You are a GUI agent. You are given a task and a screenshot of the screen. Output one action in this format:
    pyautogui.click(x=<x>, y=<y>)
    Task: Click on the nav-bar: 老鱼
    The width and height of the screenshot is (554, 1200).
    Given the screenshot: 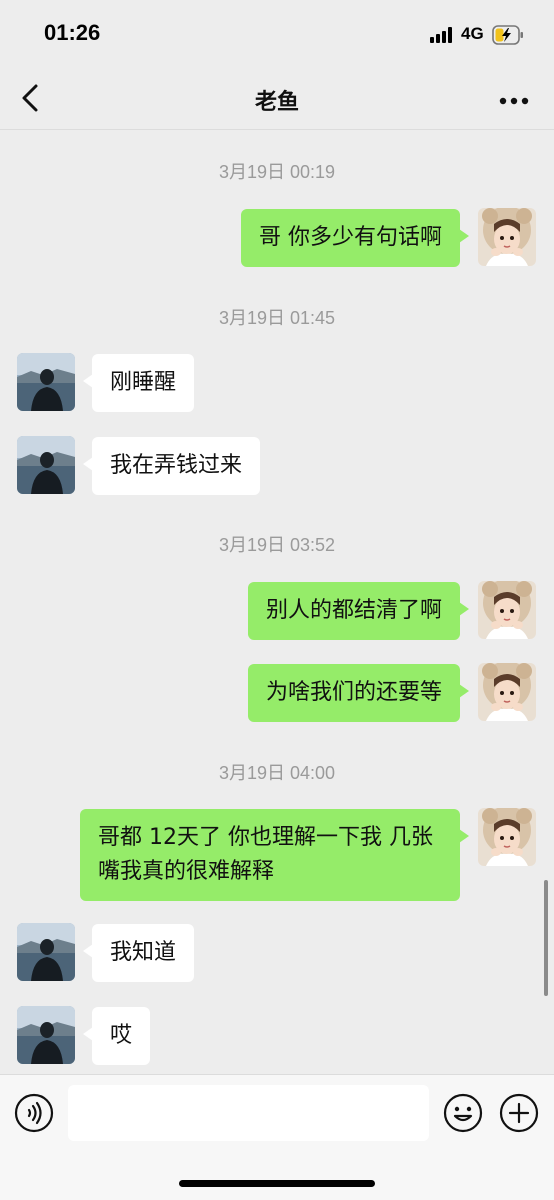 What is the action you would take?
    pyautogui.click(x=277, y=99)
    